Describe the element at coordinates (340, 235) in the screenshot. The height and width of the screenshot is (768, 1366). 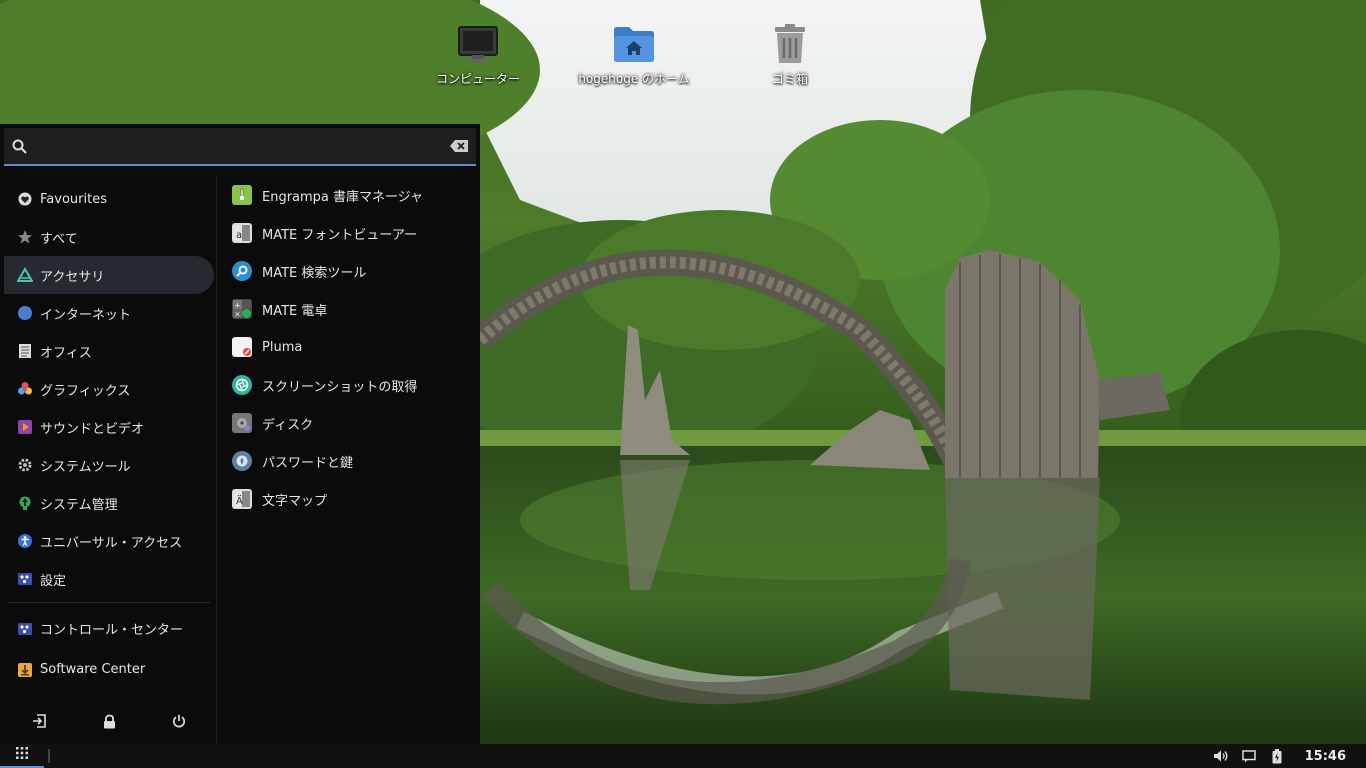
I see `app-label: MATE フォントビューアー` at that location.